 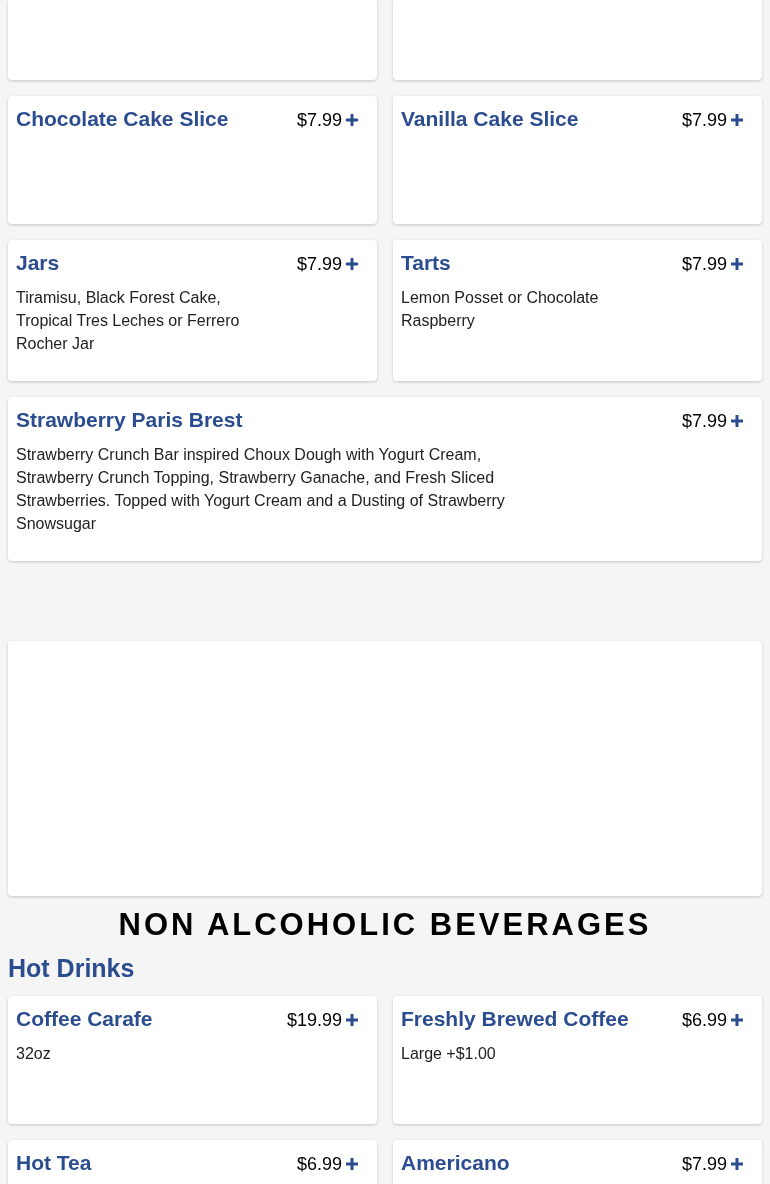 I want to click on menu-item-card: Hot Tea $6.99, so click(x=192, y=1162).